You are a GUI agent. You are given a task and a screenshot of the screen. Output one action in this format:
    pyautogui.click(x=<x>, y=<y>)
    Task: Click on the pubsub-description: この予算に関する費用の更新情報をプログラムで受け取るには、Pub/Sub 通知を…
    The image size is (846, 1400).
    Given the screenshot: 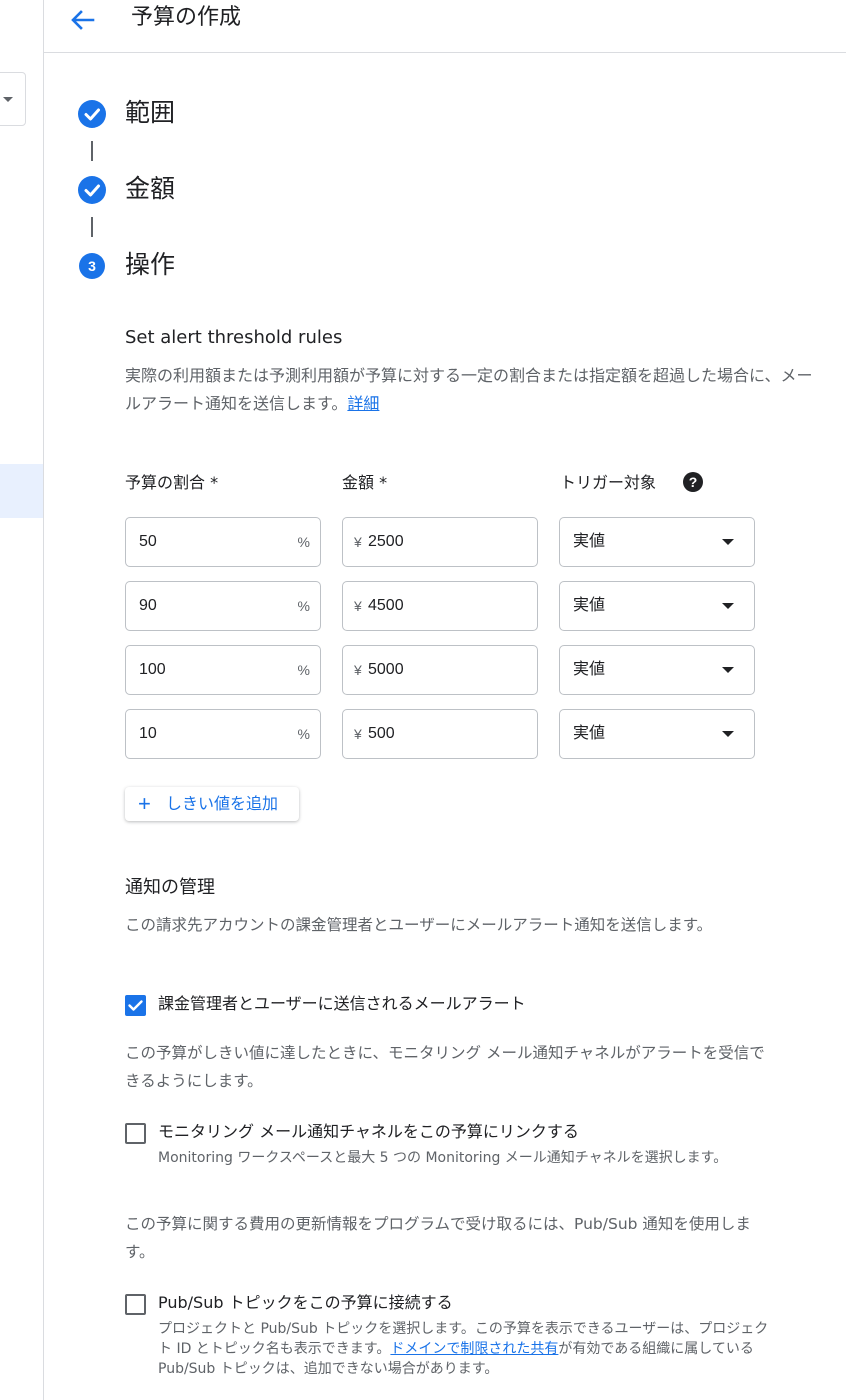 What is the action you would take?
    pyautogui.click(x=438, y=1238)
    